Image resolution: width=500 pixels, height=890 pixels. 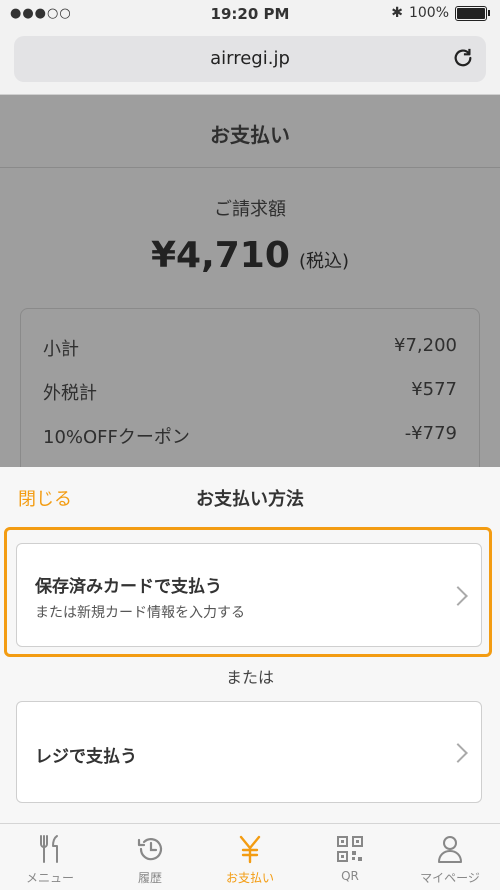 I want to click on breakdown-label: 10%OFFクーポン, so click(x=116, y=437).